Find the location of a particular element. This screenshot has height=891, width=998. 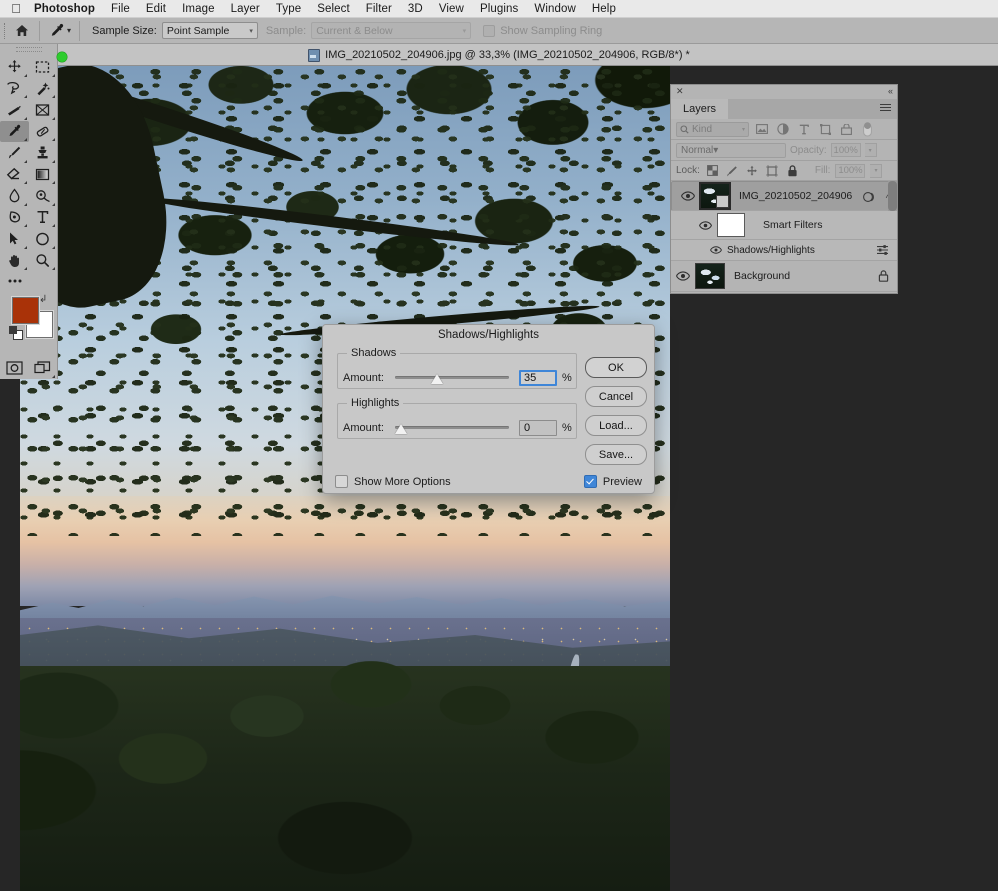

collapse-right-icon: « is located at coordinates (890, 91).